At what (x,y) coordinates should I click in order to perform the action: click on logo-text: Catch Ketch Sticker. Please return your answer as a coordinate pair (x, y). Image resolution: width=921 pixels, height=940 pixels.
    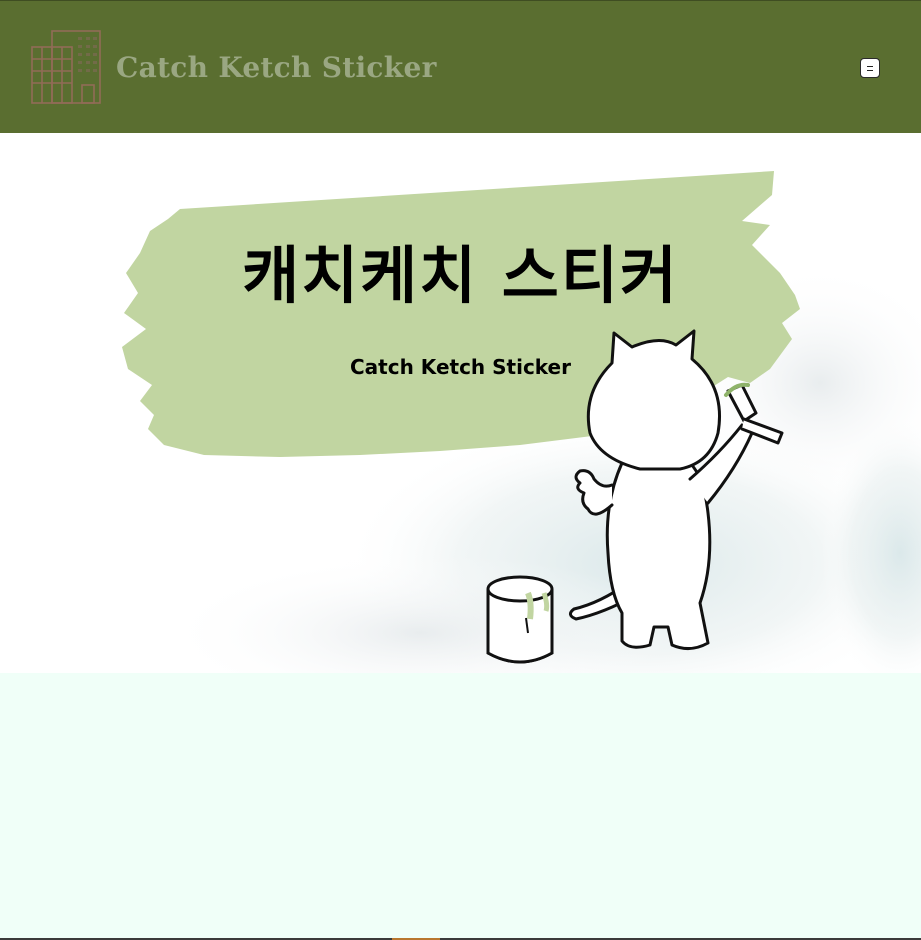
    Looking at the image, I should click on (276, 67).